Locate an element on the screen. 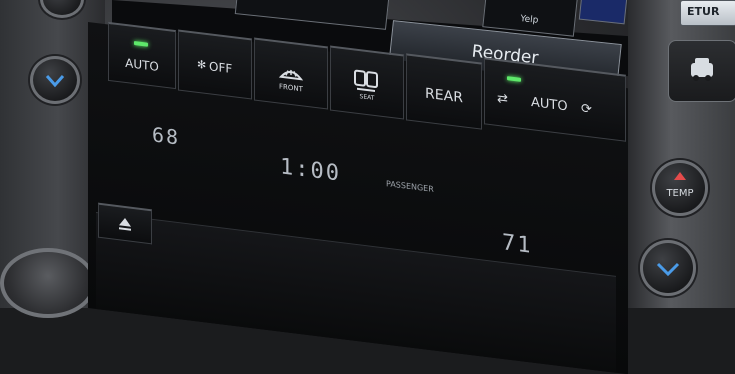  auto-label: AUTO is located at coordinates (142, 65).